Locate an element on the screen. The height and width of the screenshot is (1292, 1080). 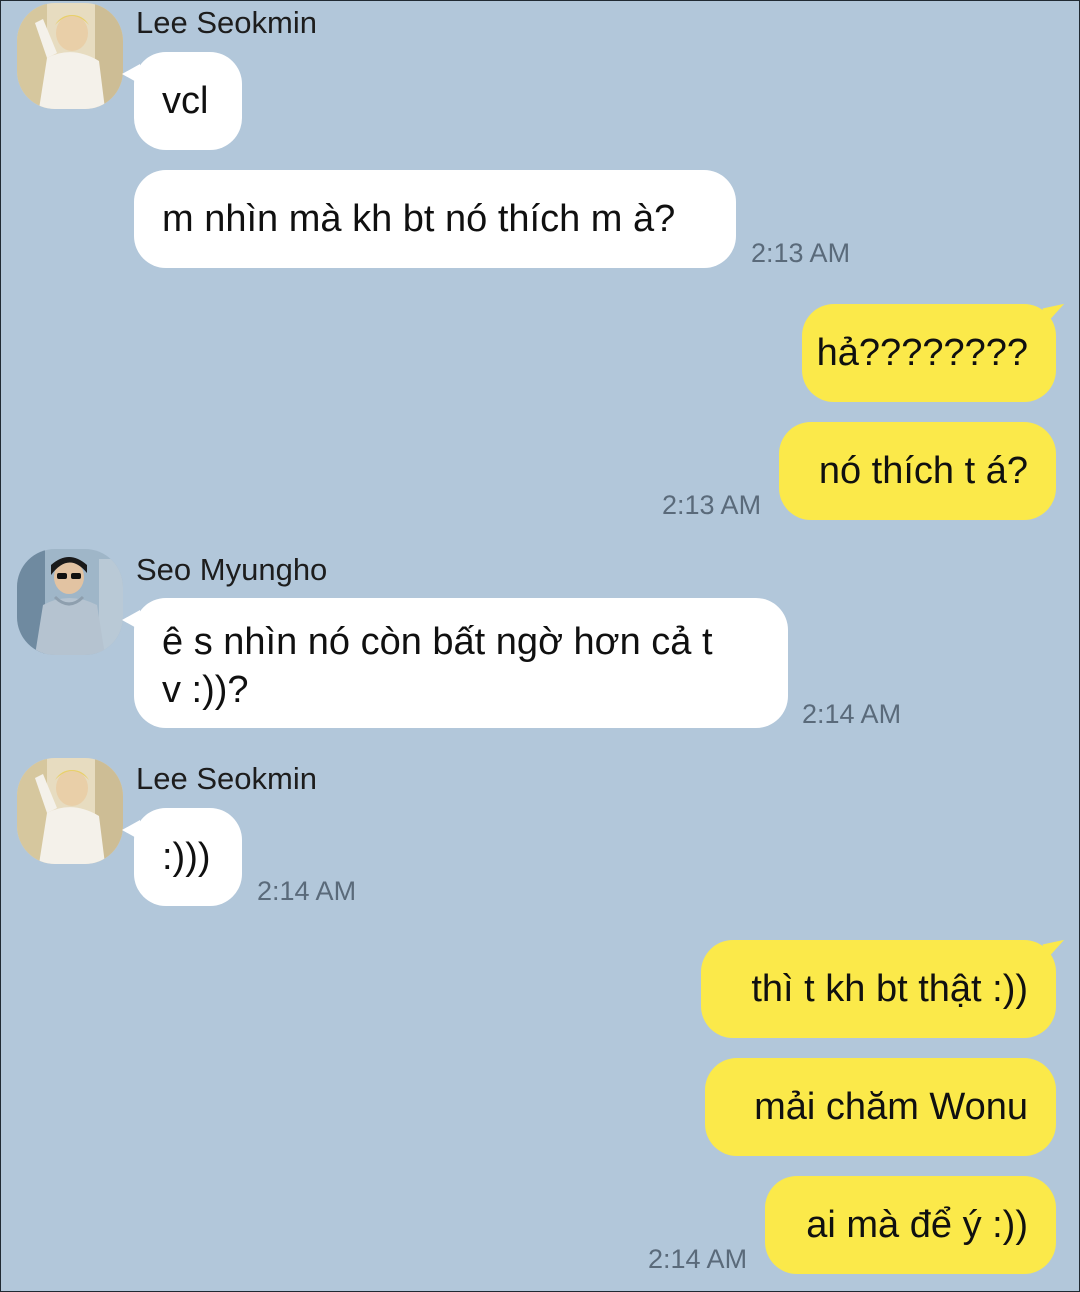
message-bubble-outgoing: thì t kh bt thật :)) is located at coordinates (884, 988).